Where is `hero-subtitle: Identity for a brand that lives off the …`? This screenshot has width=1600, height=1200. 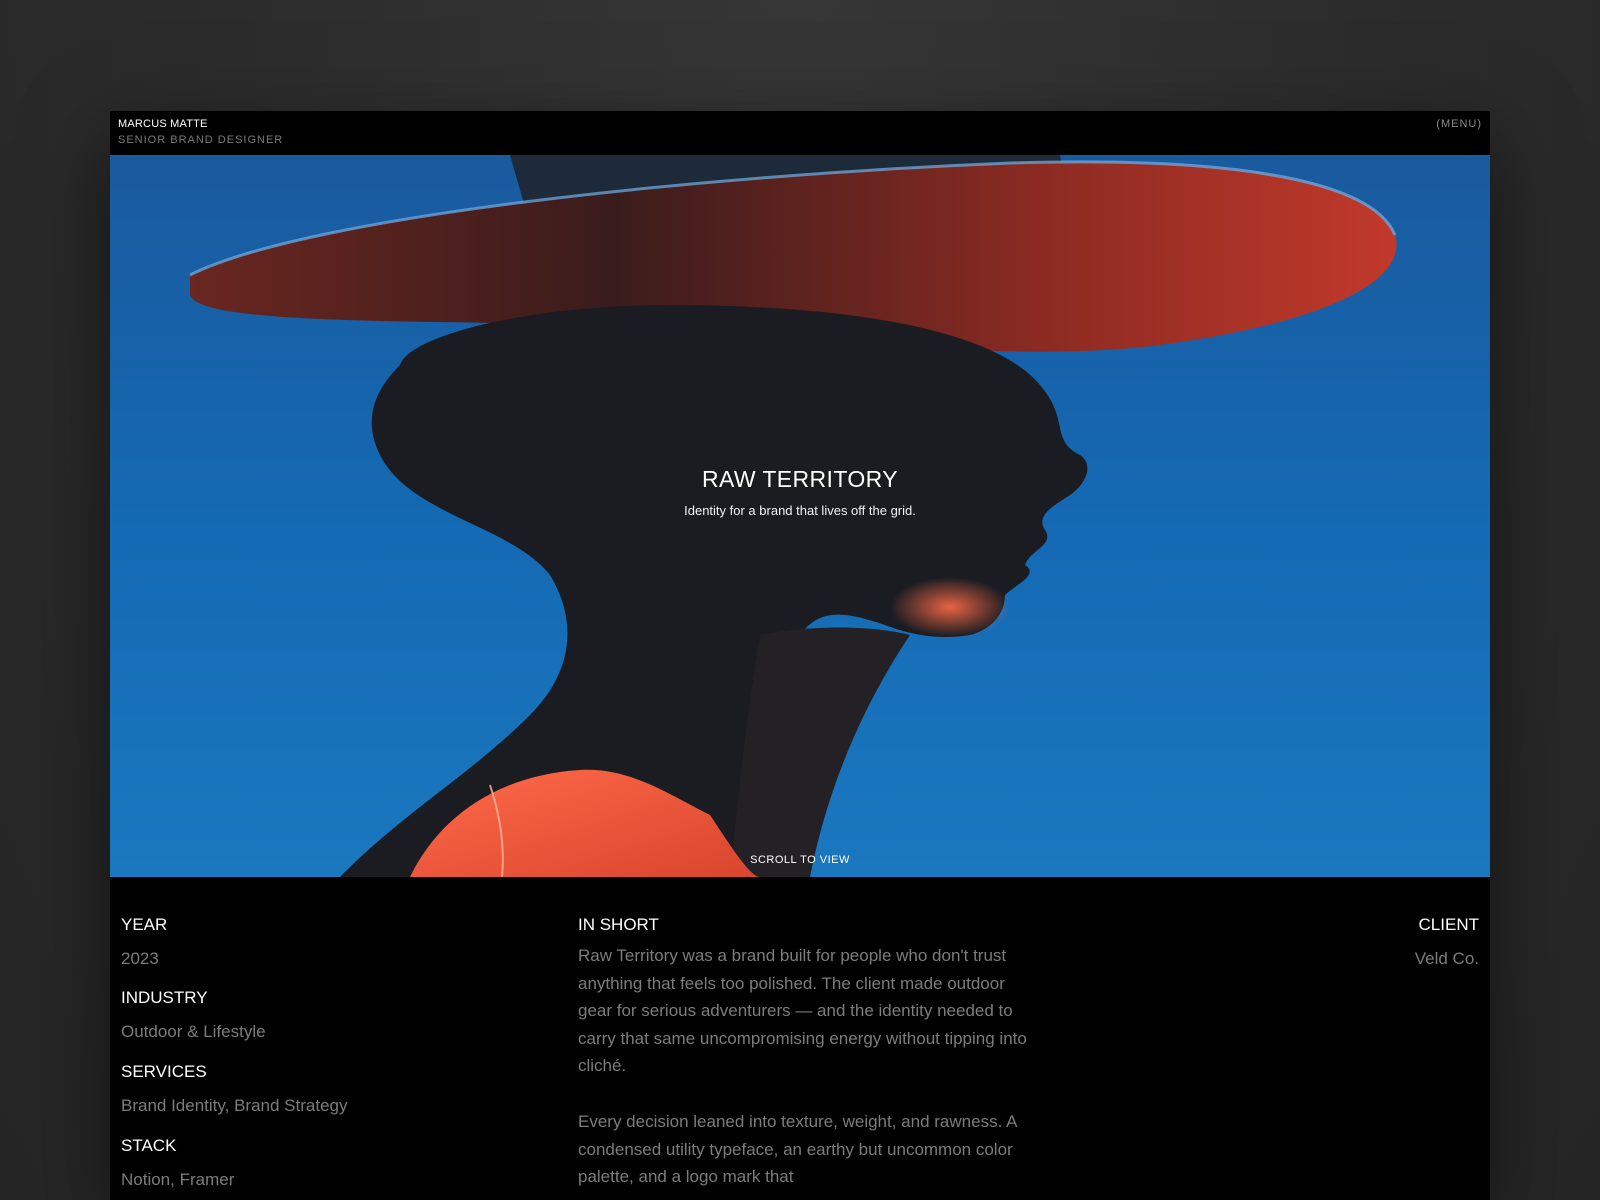
hero-subtitle: Identity for a brand that lives off the … is located at coordinates (800, 510).